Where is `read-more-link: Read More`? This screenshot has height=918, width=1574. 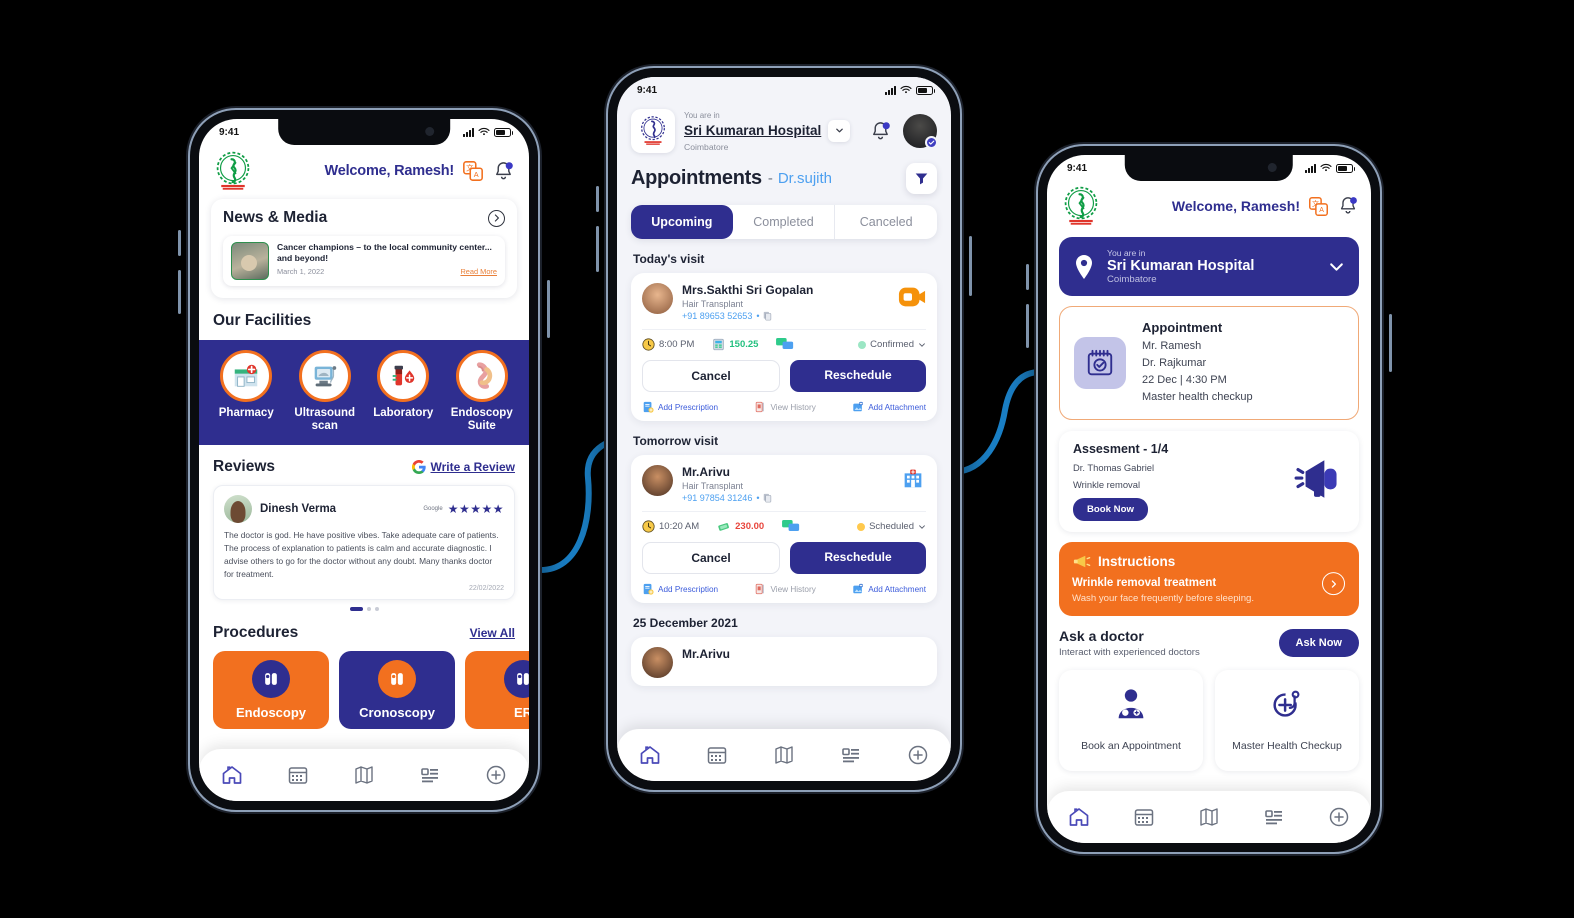 read-more-link: Read More is located at coordinates (478, 271).